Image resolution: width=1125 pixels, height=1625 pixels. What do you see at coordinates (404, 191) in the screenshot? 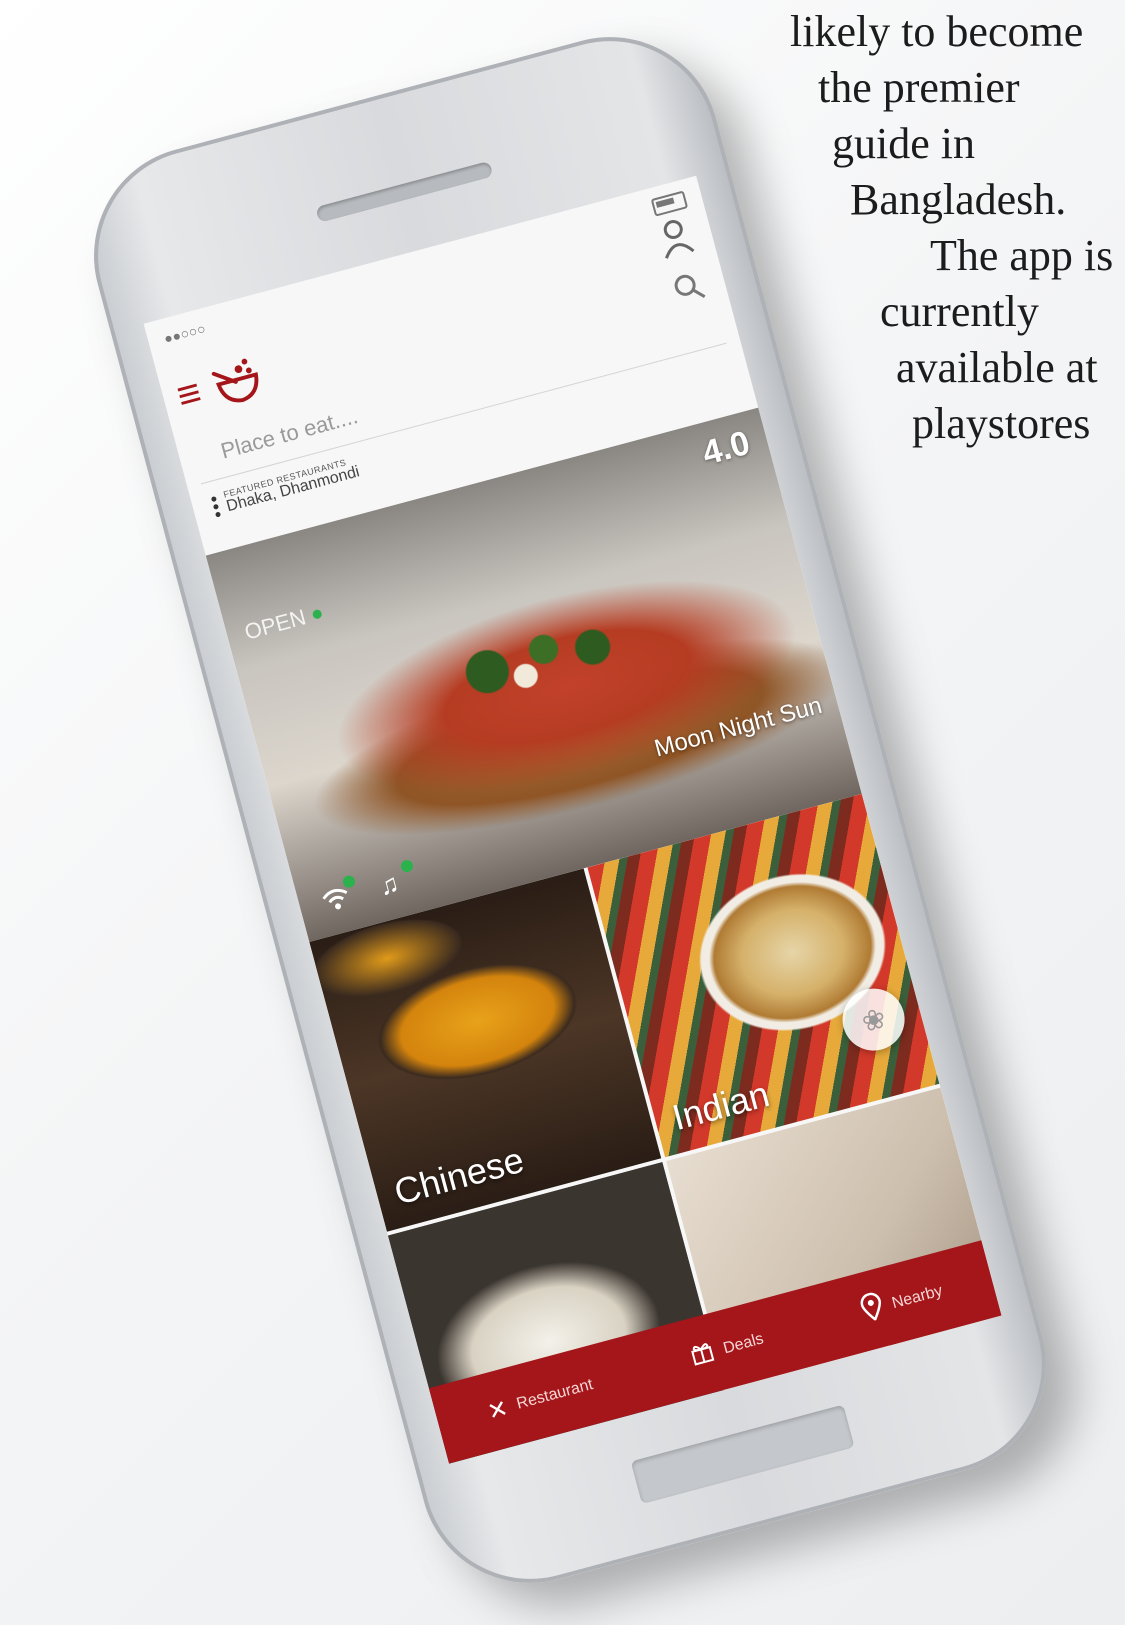
I see `phone-speaker` at bounding box center [404, 191].